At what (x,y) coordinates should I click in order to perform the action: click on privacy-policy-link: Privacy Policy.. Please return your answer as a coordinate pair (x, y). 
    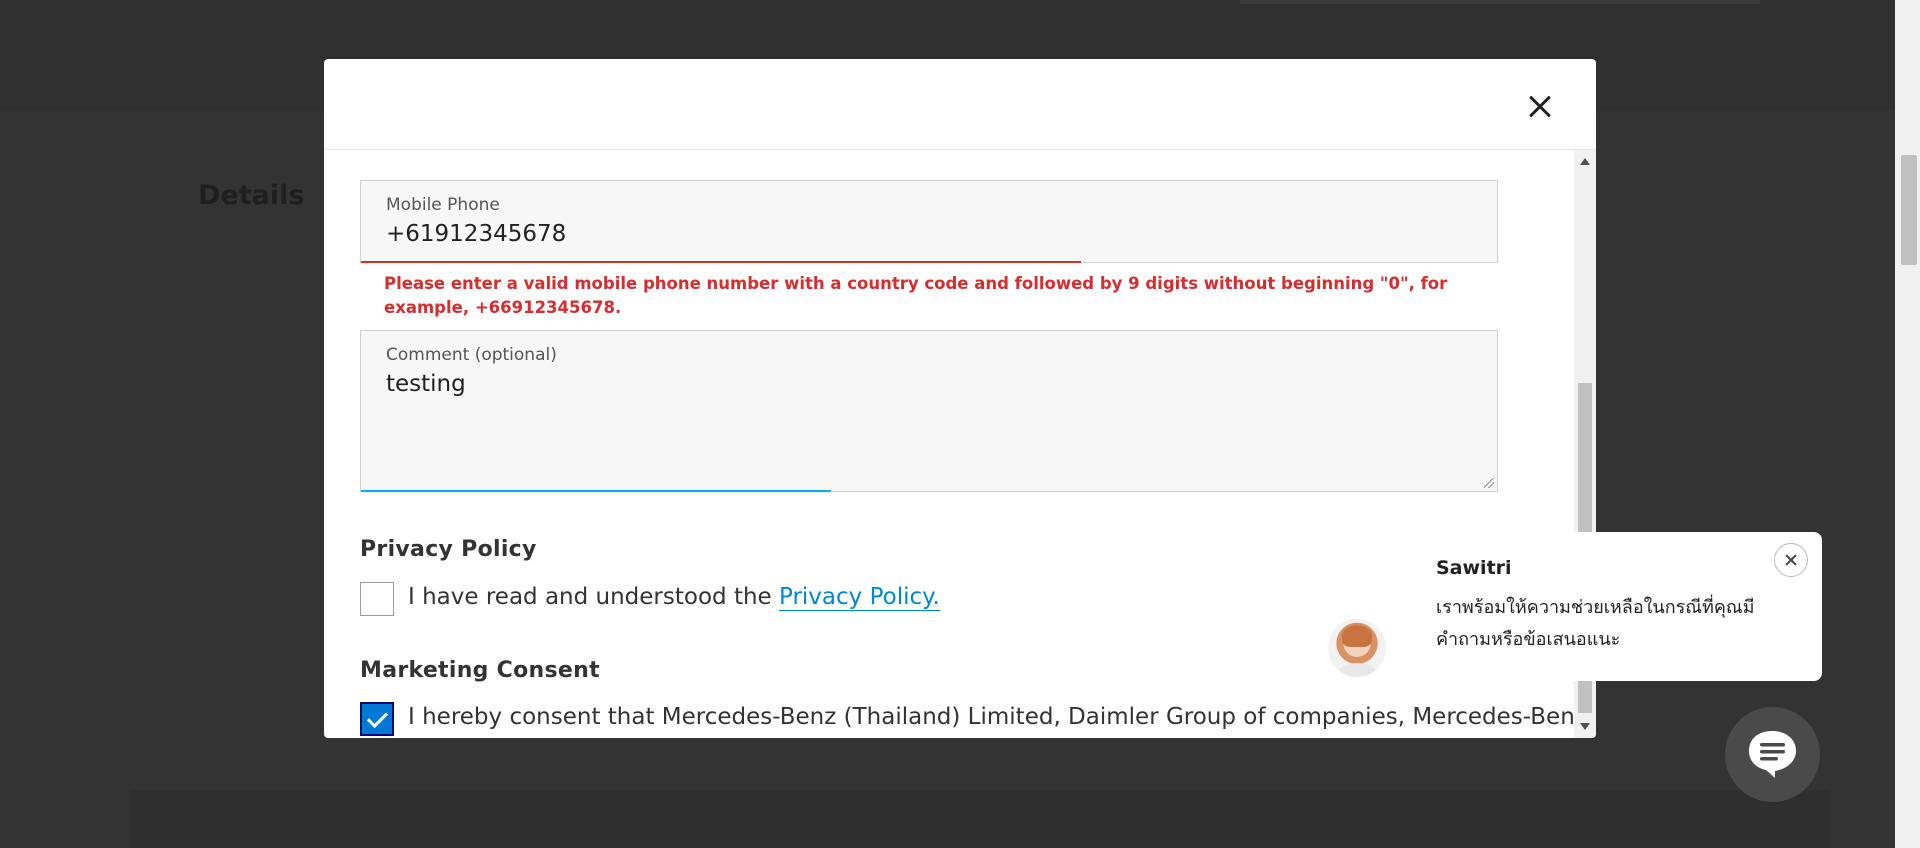
    Looking at the image, I should click on (859, 597).